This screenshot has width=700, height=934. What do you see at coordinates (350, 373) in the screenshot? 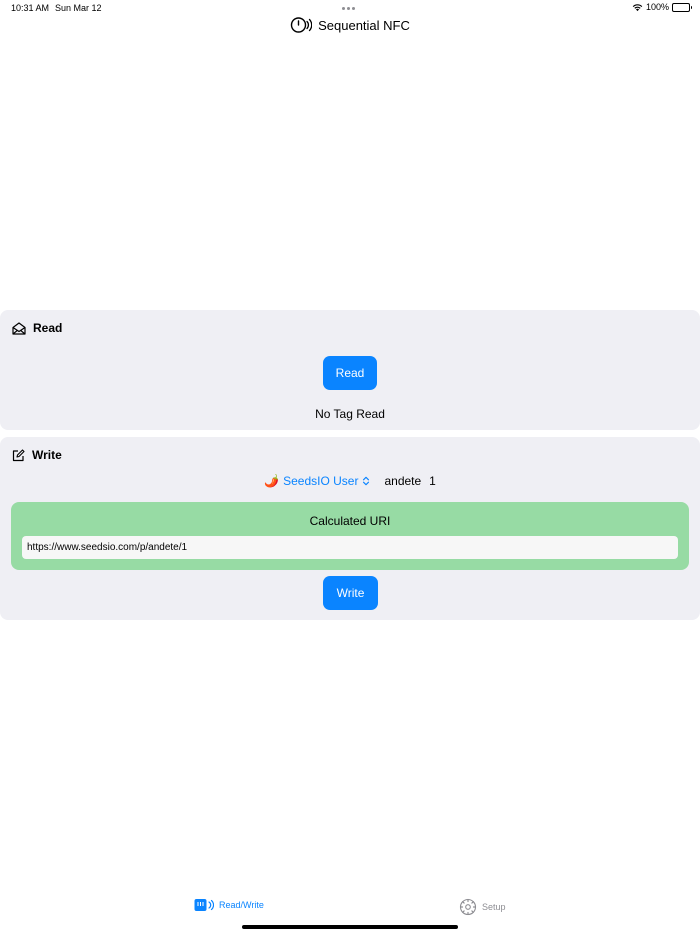
I see `read-button: Read` at bounding box center [350, 373].